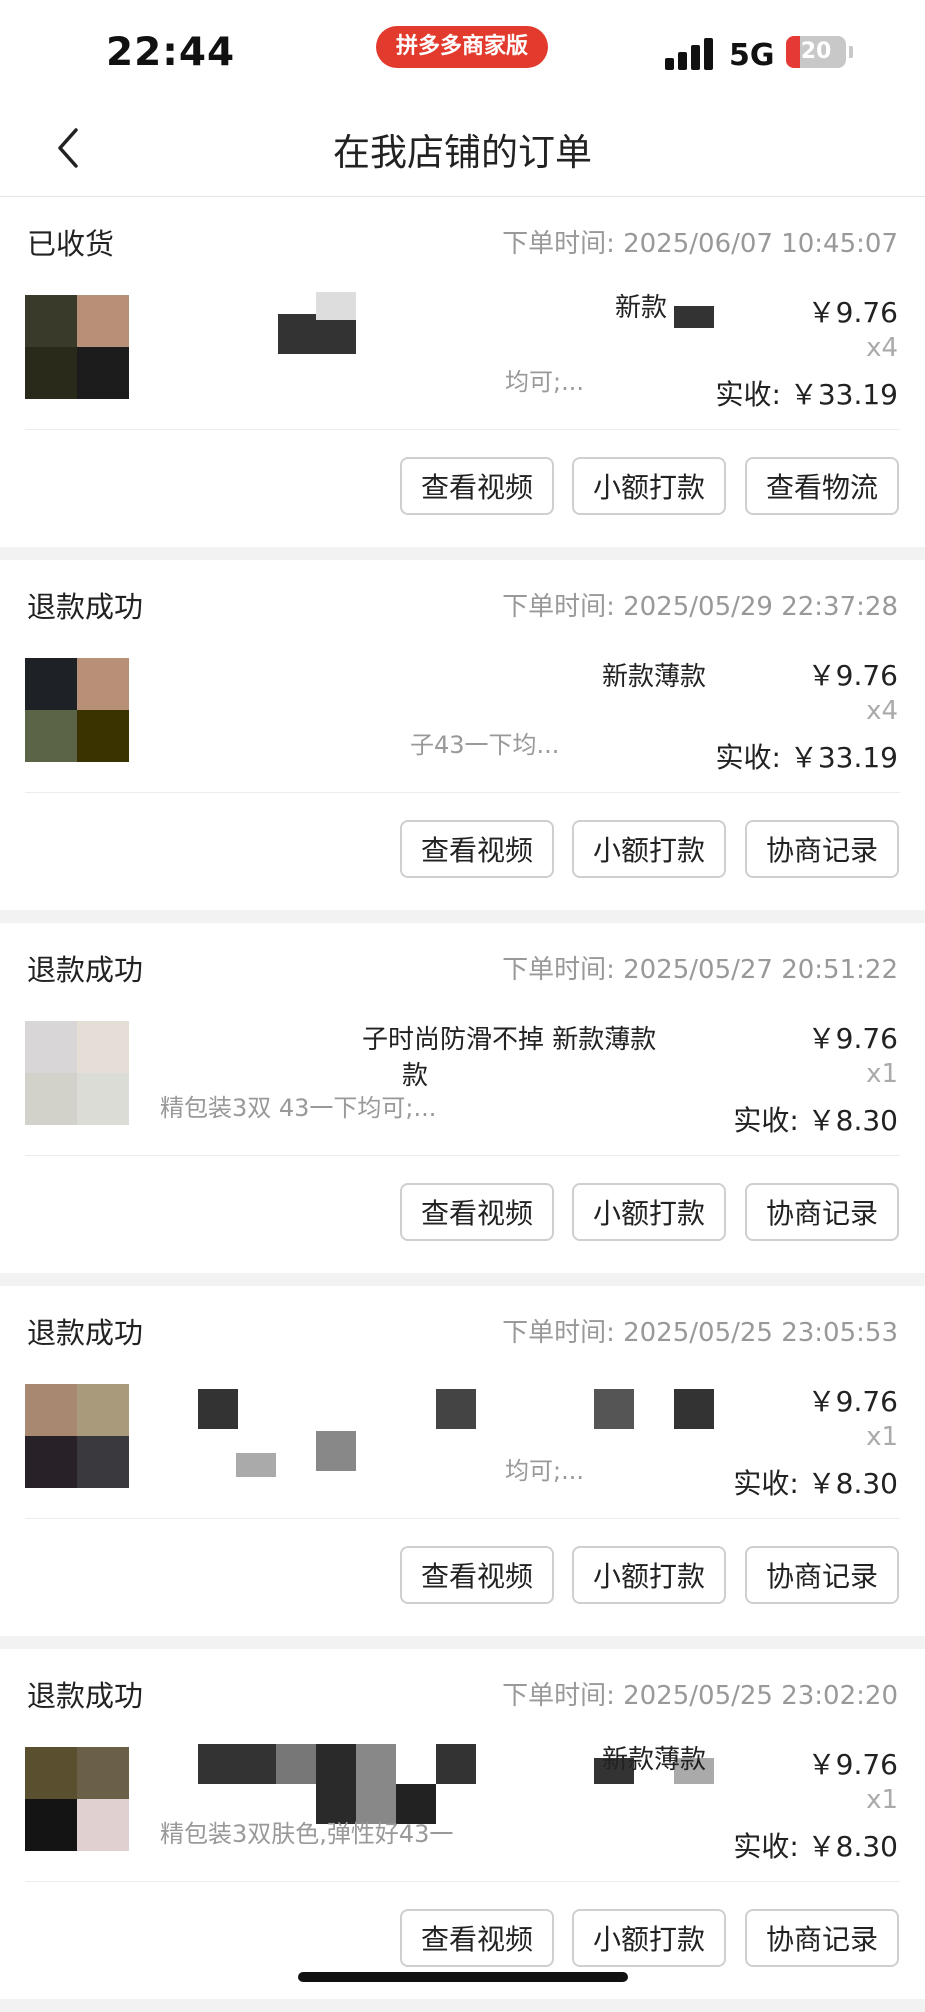 The width and height of the screenshot is (925, 2012). Describe the element at coordinates (822, 486) in the screenshot. I see `view-logistics-button: 查看物流` at that location.